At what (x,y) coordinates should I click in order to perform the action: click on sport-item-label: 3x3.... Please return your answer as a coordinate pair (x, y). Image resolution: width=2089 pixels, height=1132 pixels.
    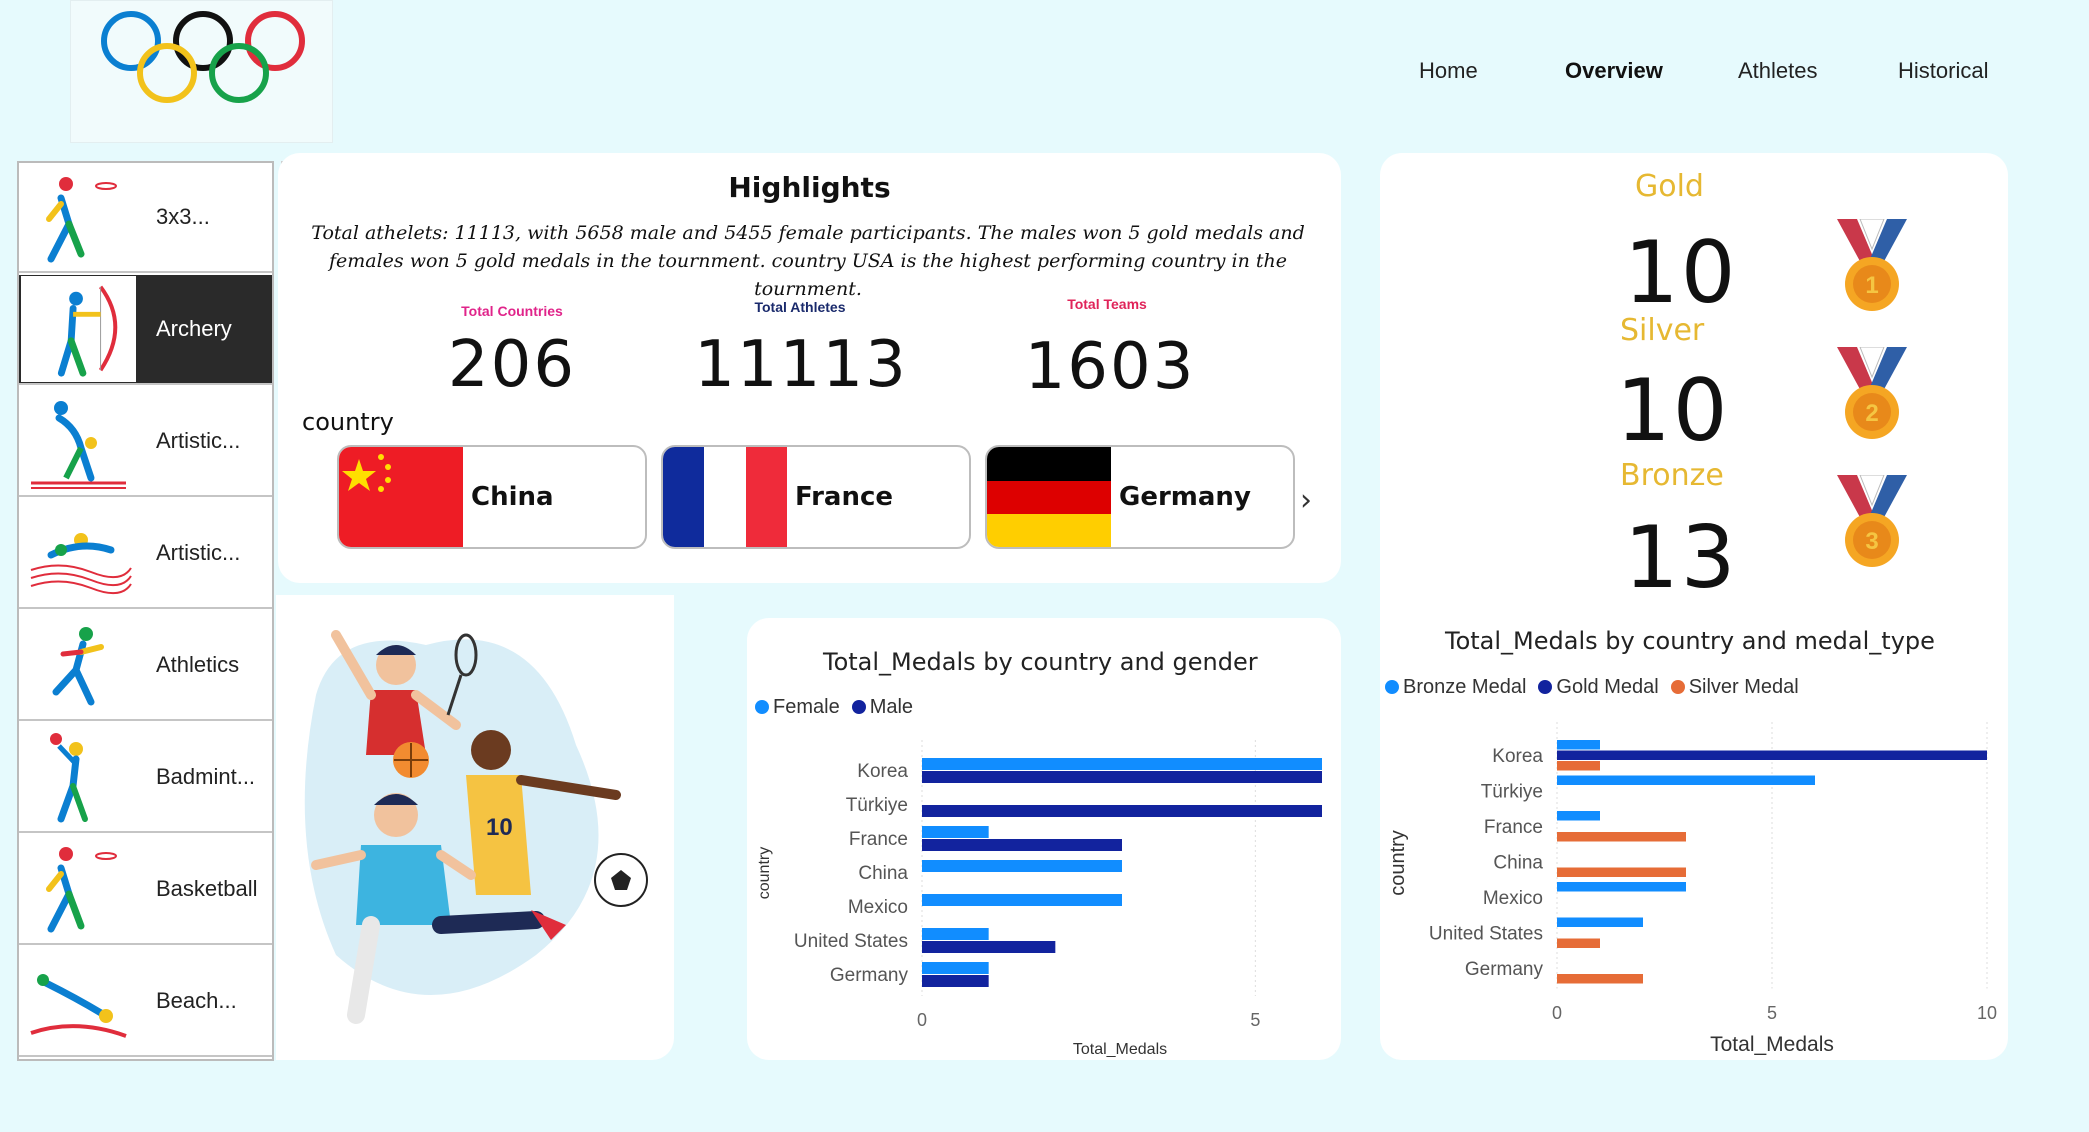
    Looking at the image, I should click on (183, 216).